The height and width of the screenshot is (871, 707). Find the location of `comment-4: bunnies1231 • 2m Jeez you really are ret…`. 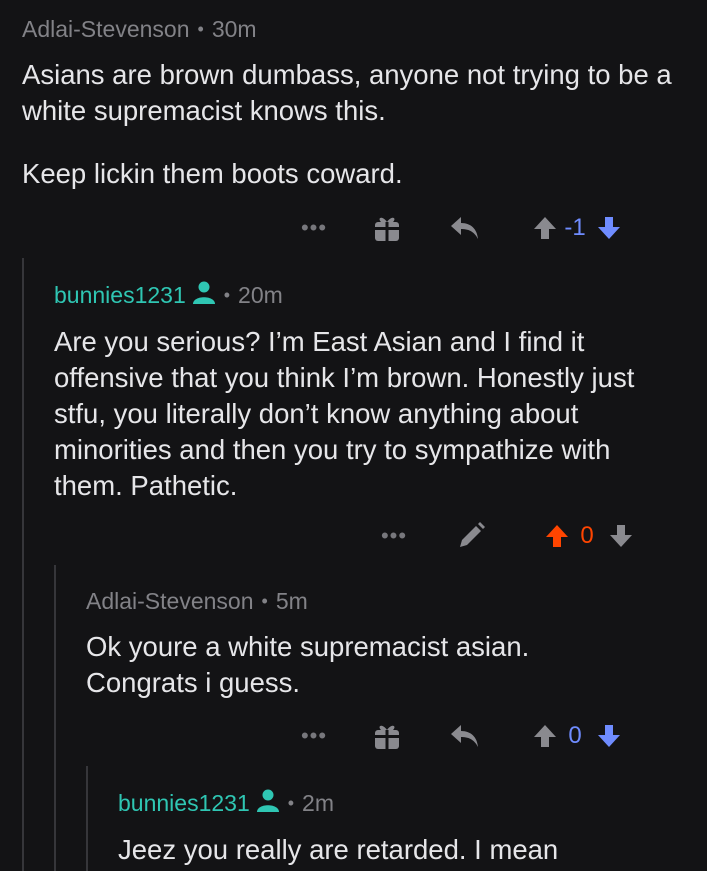

comment-4: bunnies1231 • 2m Jeez you really are ret… is located at coordinates (403, 828).